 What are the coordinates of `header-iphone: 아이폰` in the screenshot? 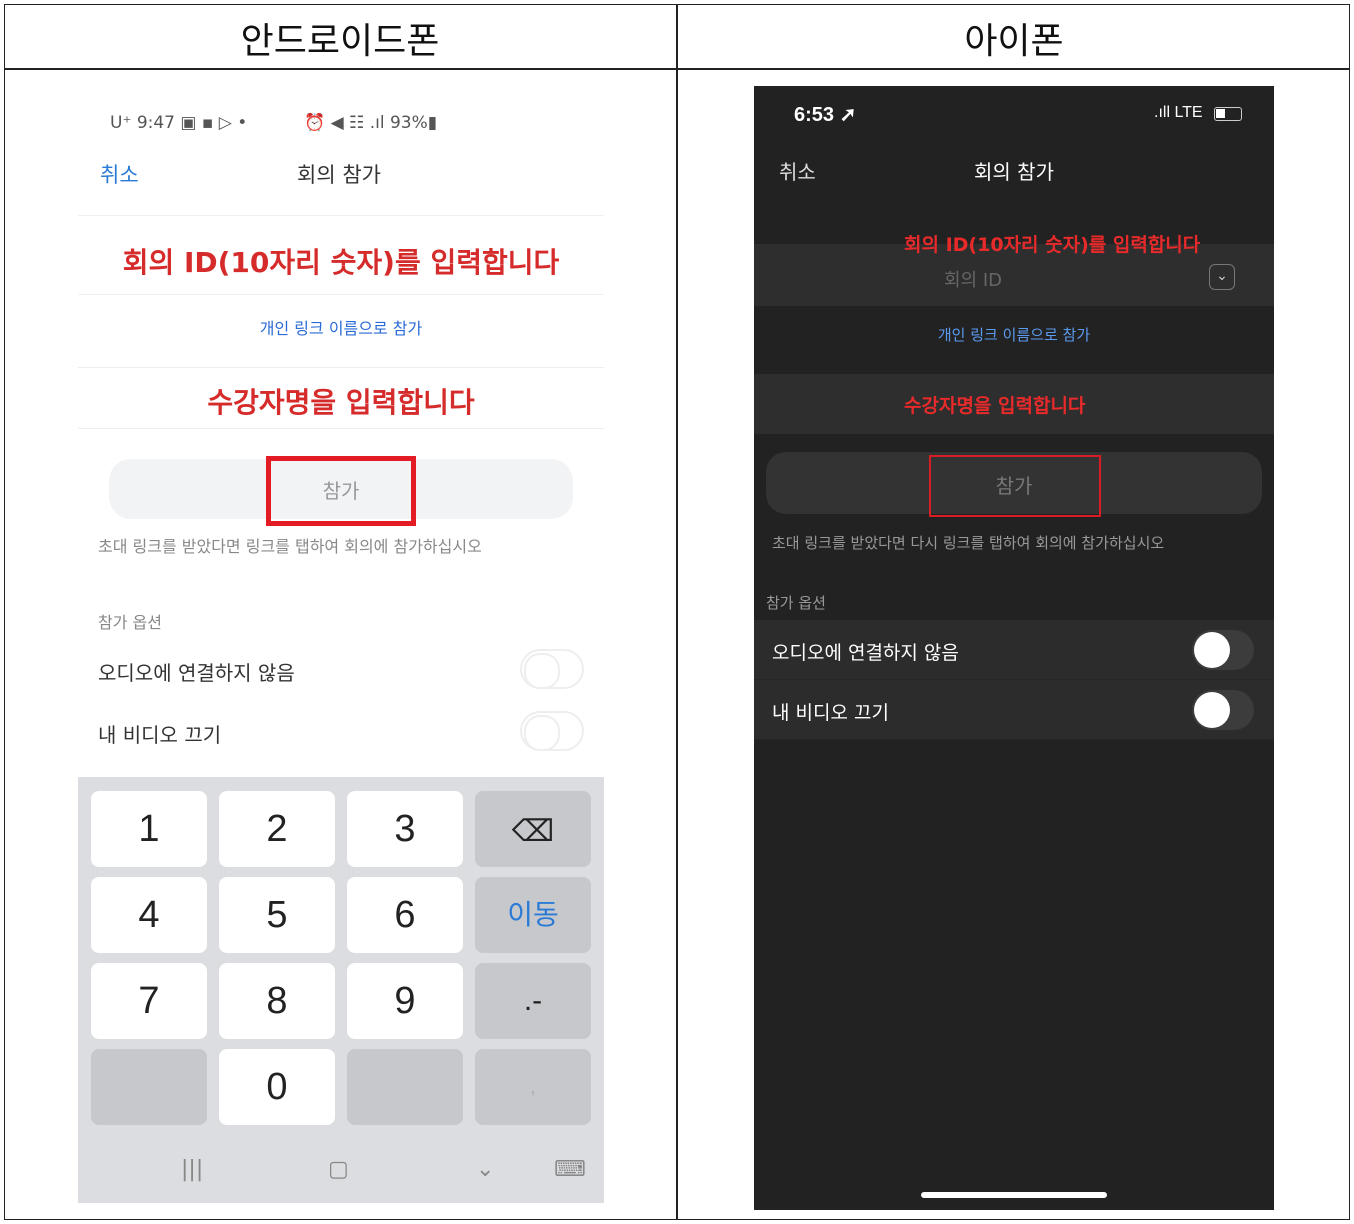 It's located at (1014, 41).